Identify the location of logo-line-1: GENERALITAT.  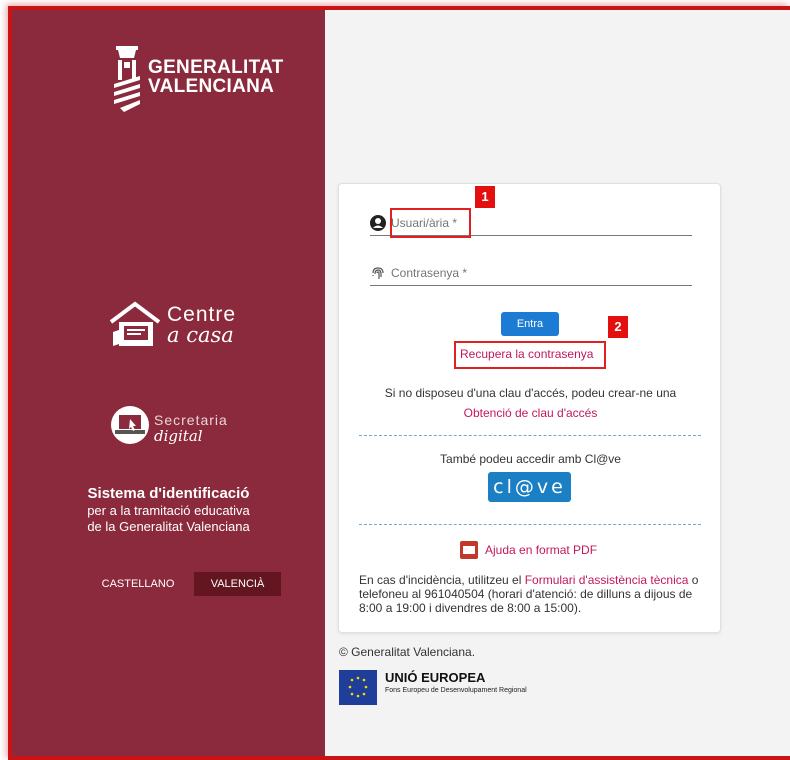
(216, 67).